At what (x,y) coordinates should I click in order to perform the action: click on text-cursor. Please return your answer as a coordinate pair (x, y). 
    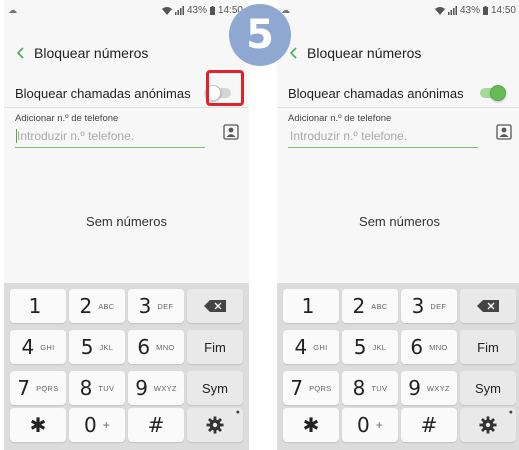
    Looking at the image, I should click on (16, 136).